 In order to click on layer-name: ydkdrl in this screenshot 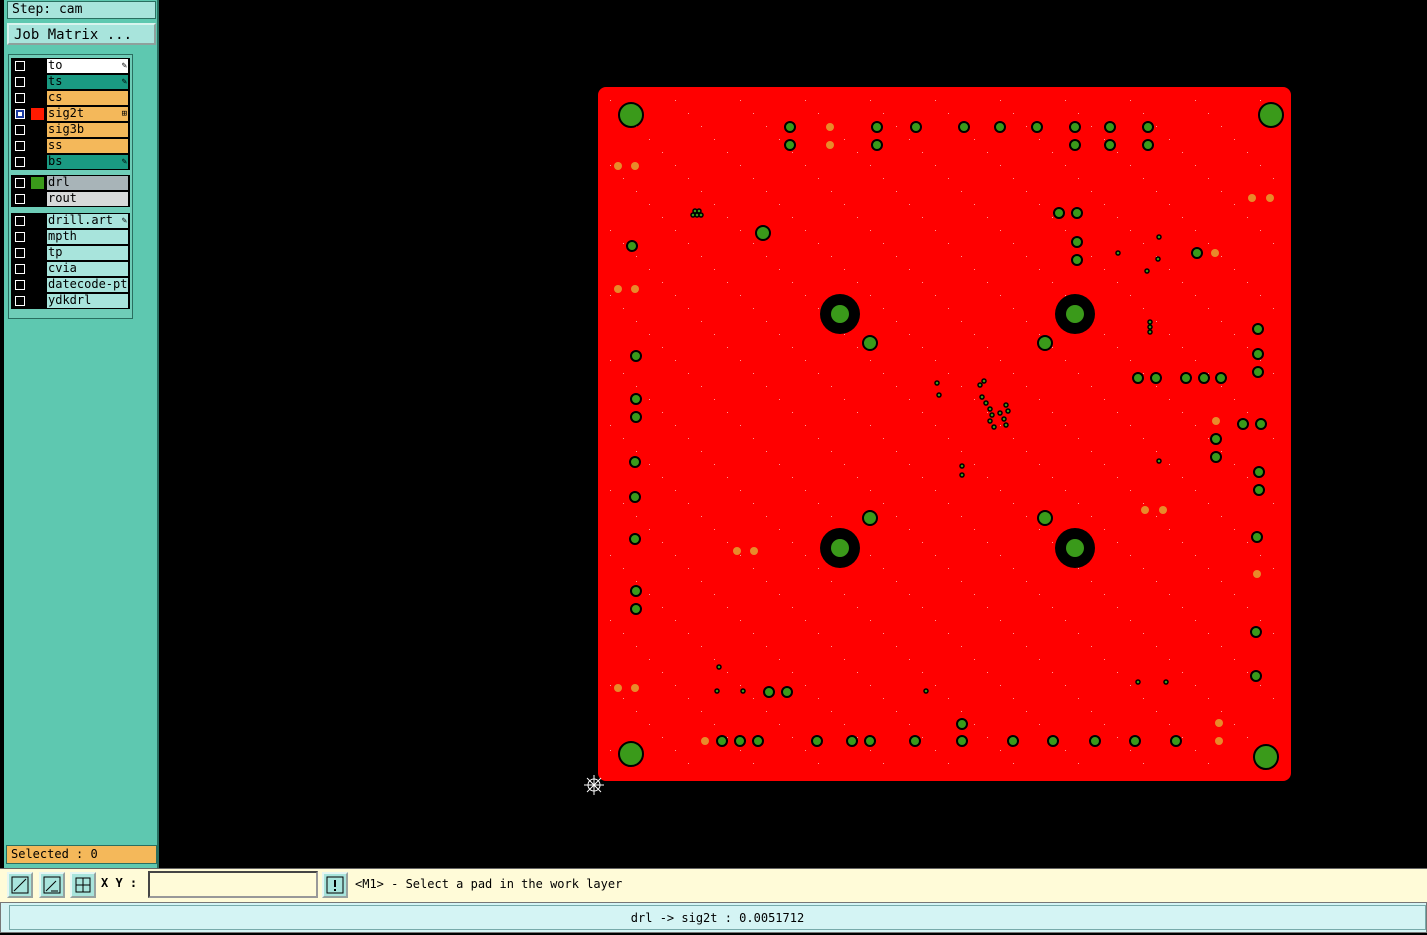, I will do `click(87, 301)`.